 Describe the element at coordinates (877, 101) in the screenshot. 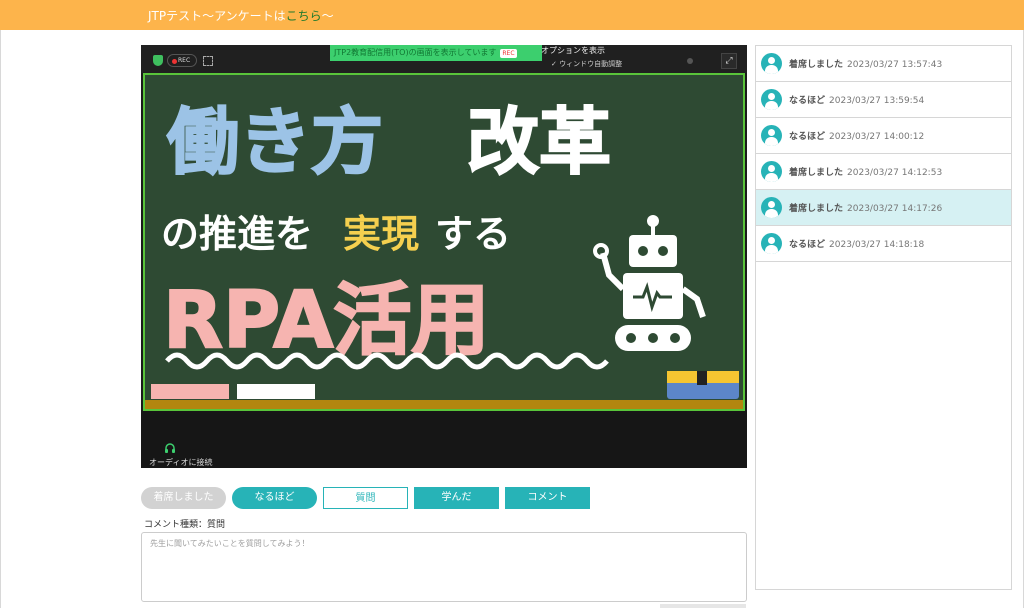

I see `log-timestamp: 2023/03/27 13:59:54` at that location.